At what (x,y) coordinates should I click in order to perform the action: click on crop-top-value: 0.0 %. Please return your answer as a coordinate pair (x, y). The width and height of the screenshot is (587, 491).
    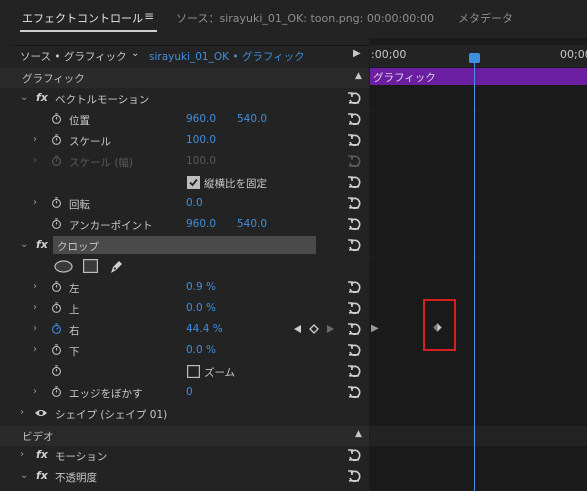
    Looking at the image, I should click on (201, 308).